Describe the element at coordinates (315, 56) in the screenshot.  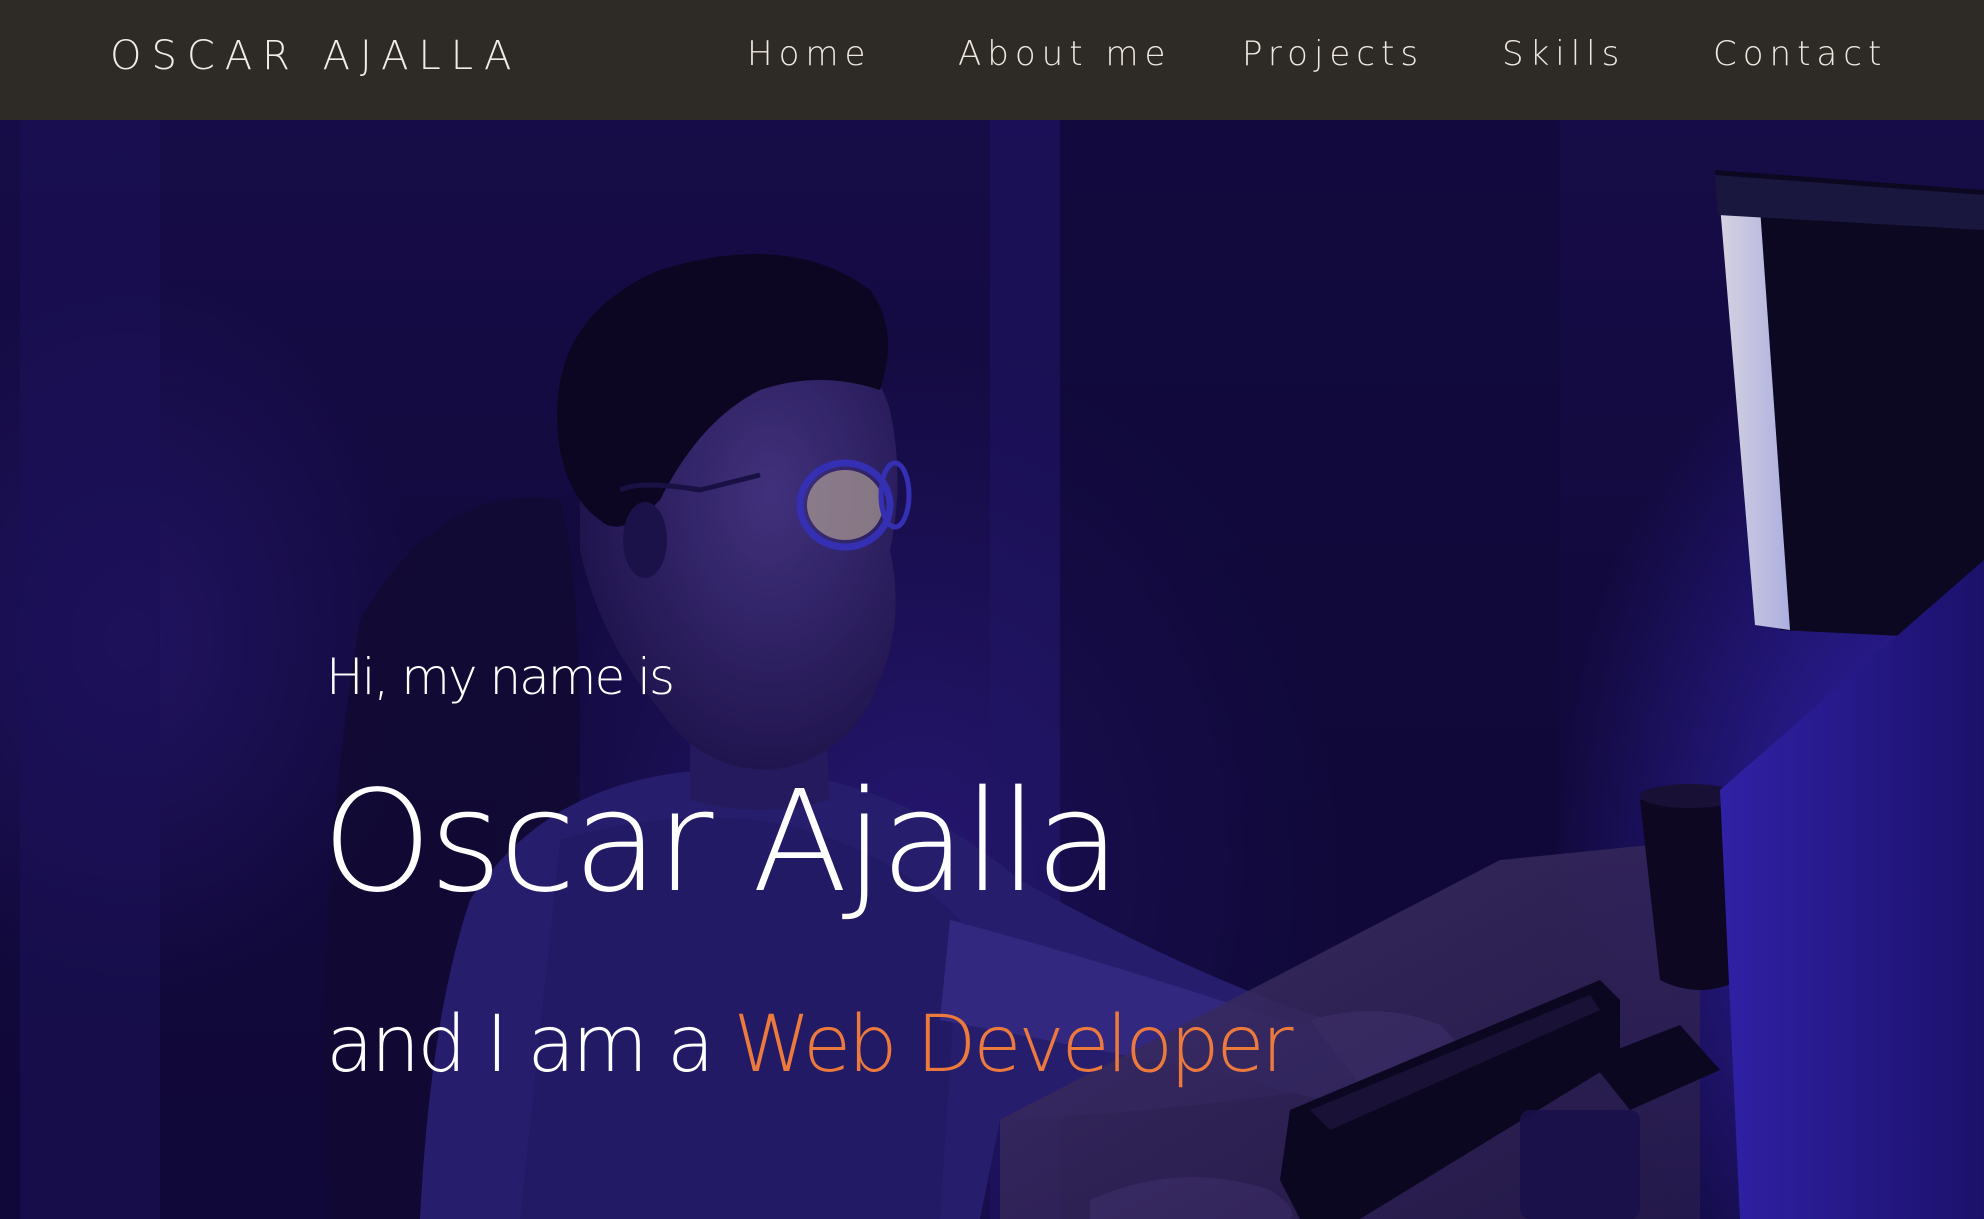
I see `site-logo: OSCAR AJALLA` at that location.